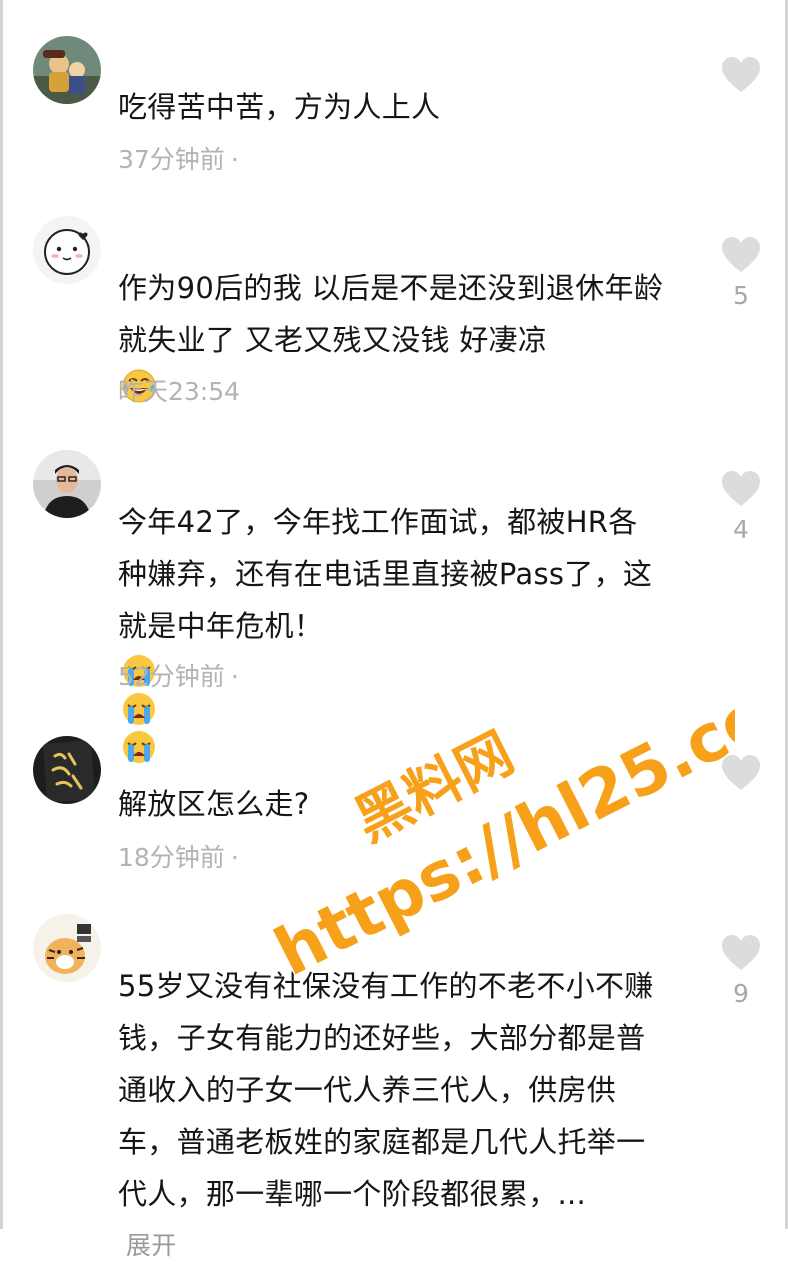 The width and height of the screenshot is (788, 1272). I want to click on comment-line: 作为90后的我 以后是不是还没到退休年龄, so click(391, 288).